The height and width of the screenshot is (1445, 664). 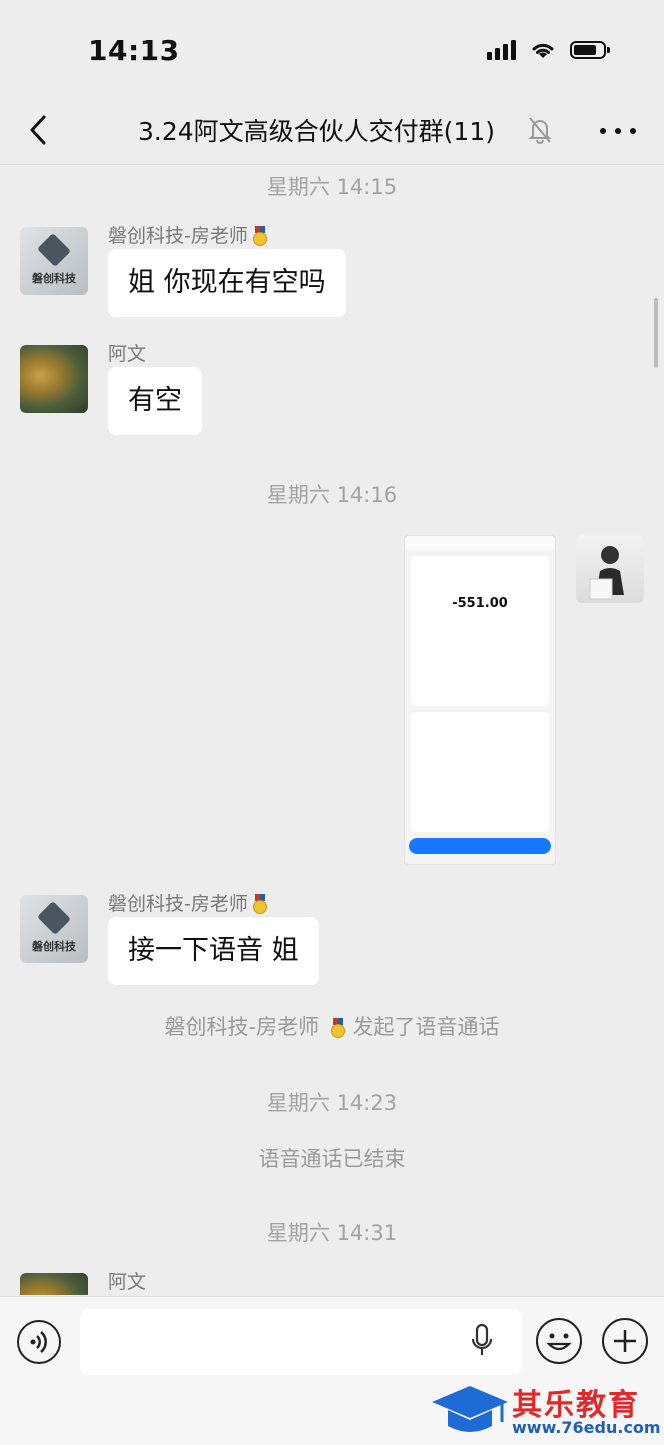 I want to click on status-bar: 14:13, so click(x=332, y=50).